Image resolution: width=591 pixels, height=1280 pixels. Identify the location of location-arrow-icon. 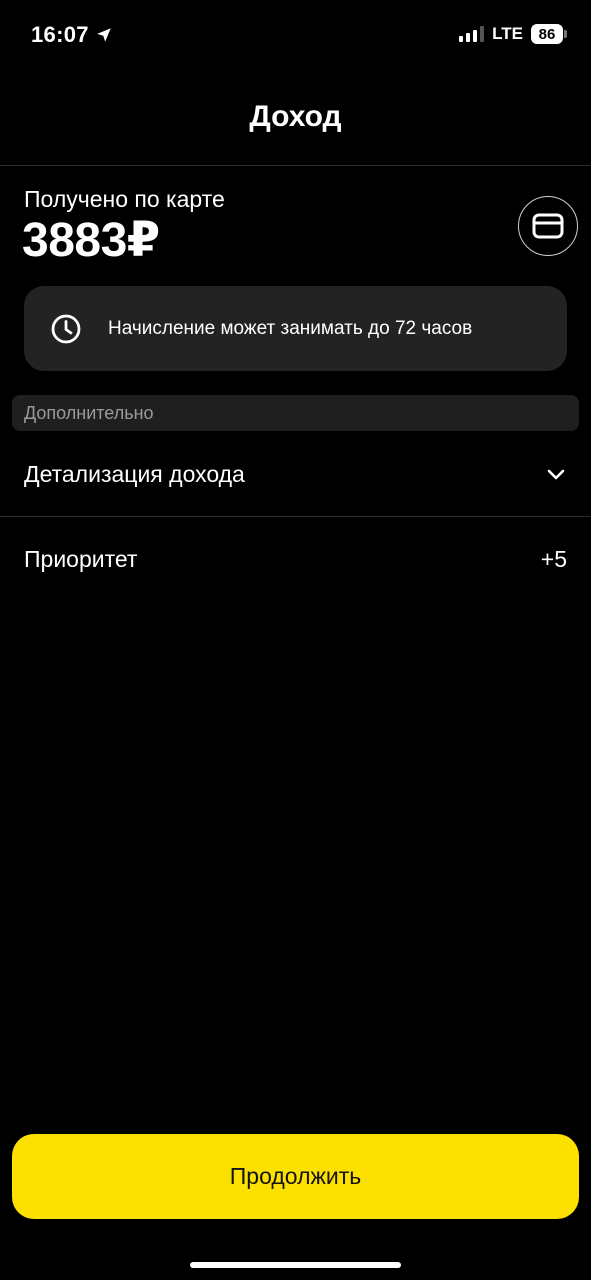
(104, 35).